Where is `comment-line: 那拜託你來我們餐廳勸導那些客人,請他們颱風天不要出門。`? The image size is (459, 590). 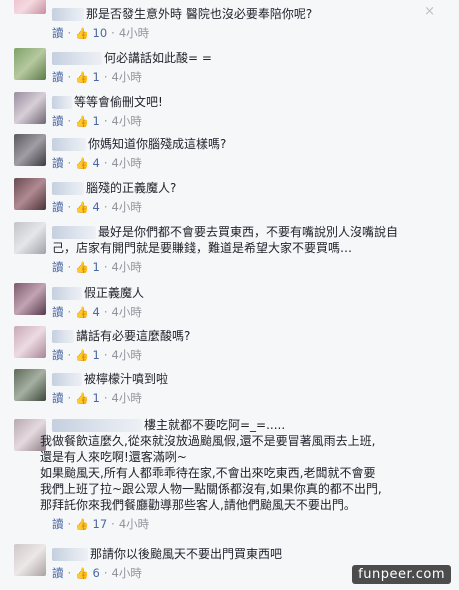 comment-line: 那拜託你來我們餐廳勸導那些客人,請他們颱風天不要出門。 is located at coordinates (198, 505).